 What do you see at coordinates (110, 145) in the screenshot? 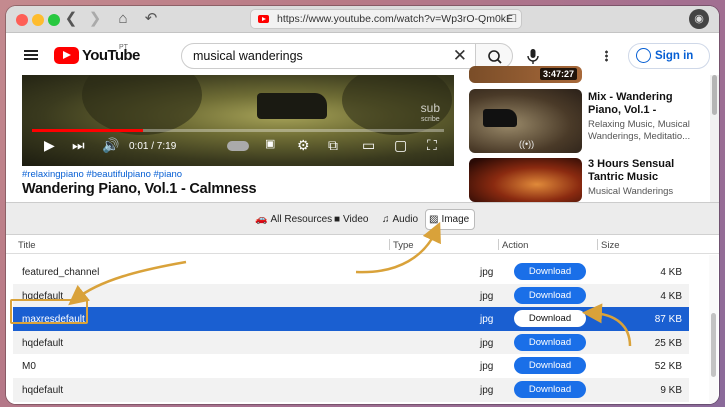
I see `volume-icon: 🔊` at bounding box center [110, 145].